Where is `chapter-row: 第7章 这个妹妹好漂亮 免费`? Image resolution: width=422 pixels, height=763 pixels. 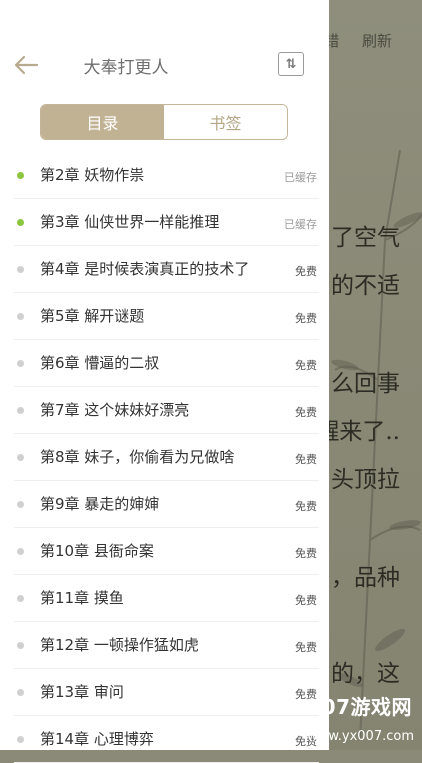
chapter-row: 第7章 这个妹妹好漂亮 免费 is located at coordinates (166, 410).